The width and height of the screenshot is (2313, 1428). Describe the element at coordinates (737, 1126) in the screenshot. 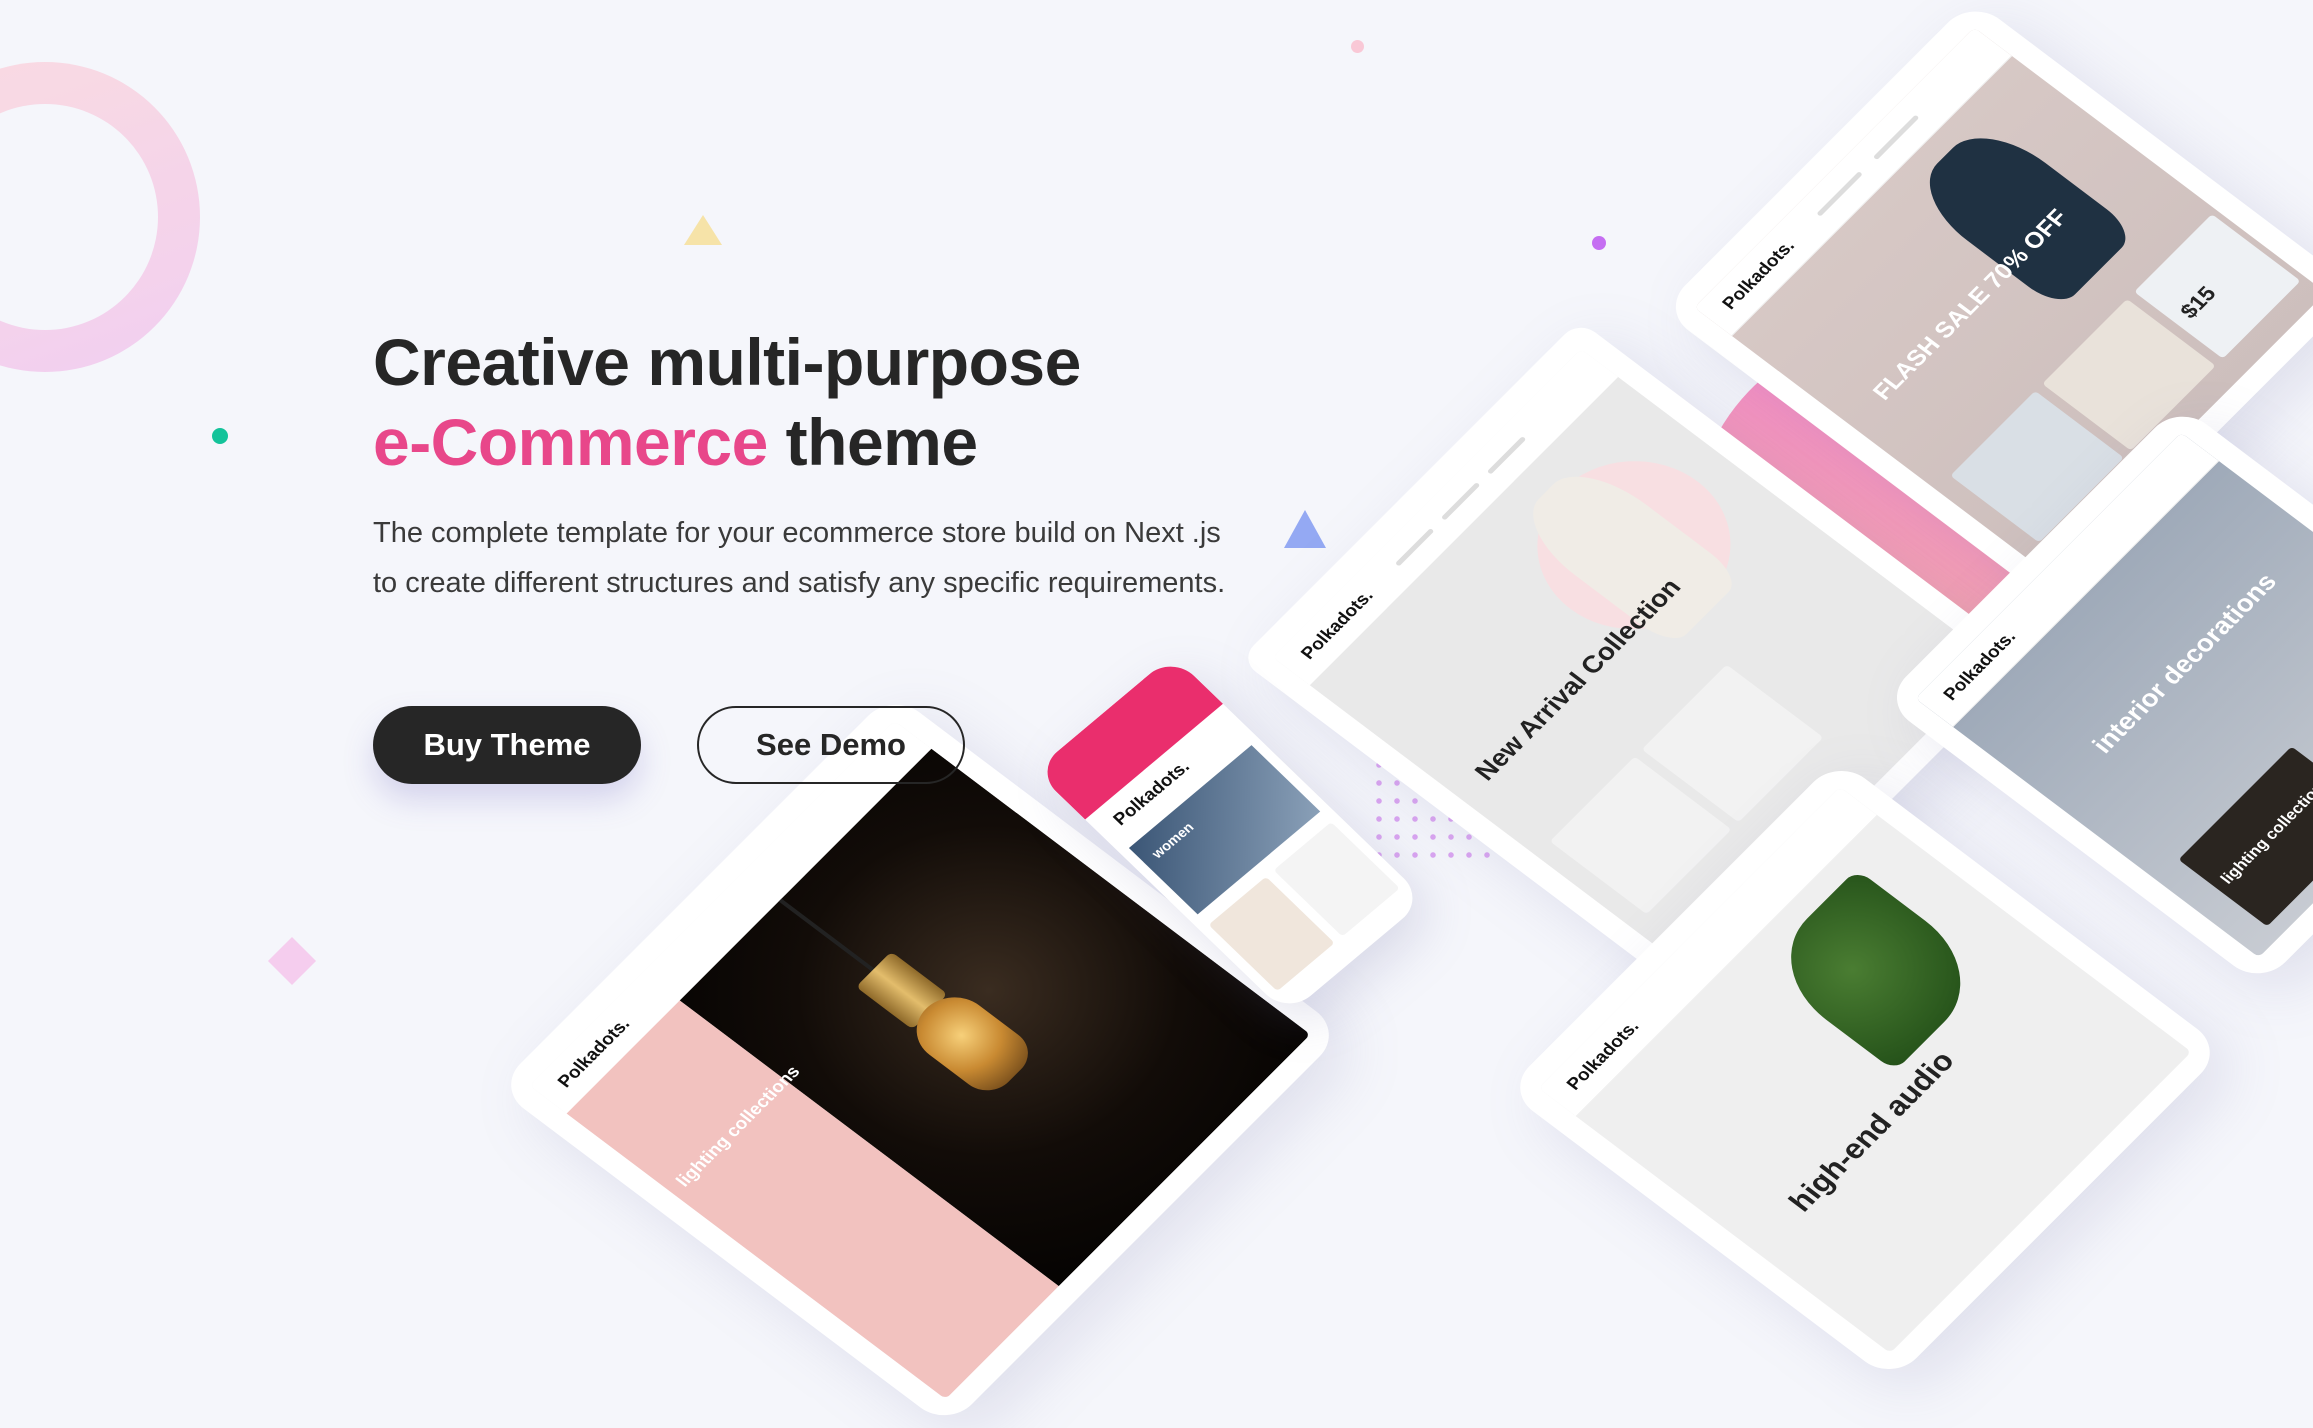

I see `lamp-heading: lighting collections` at that location.